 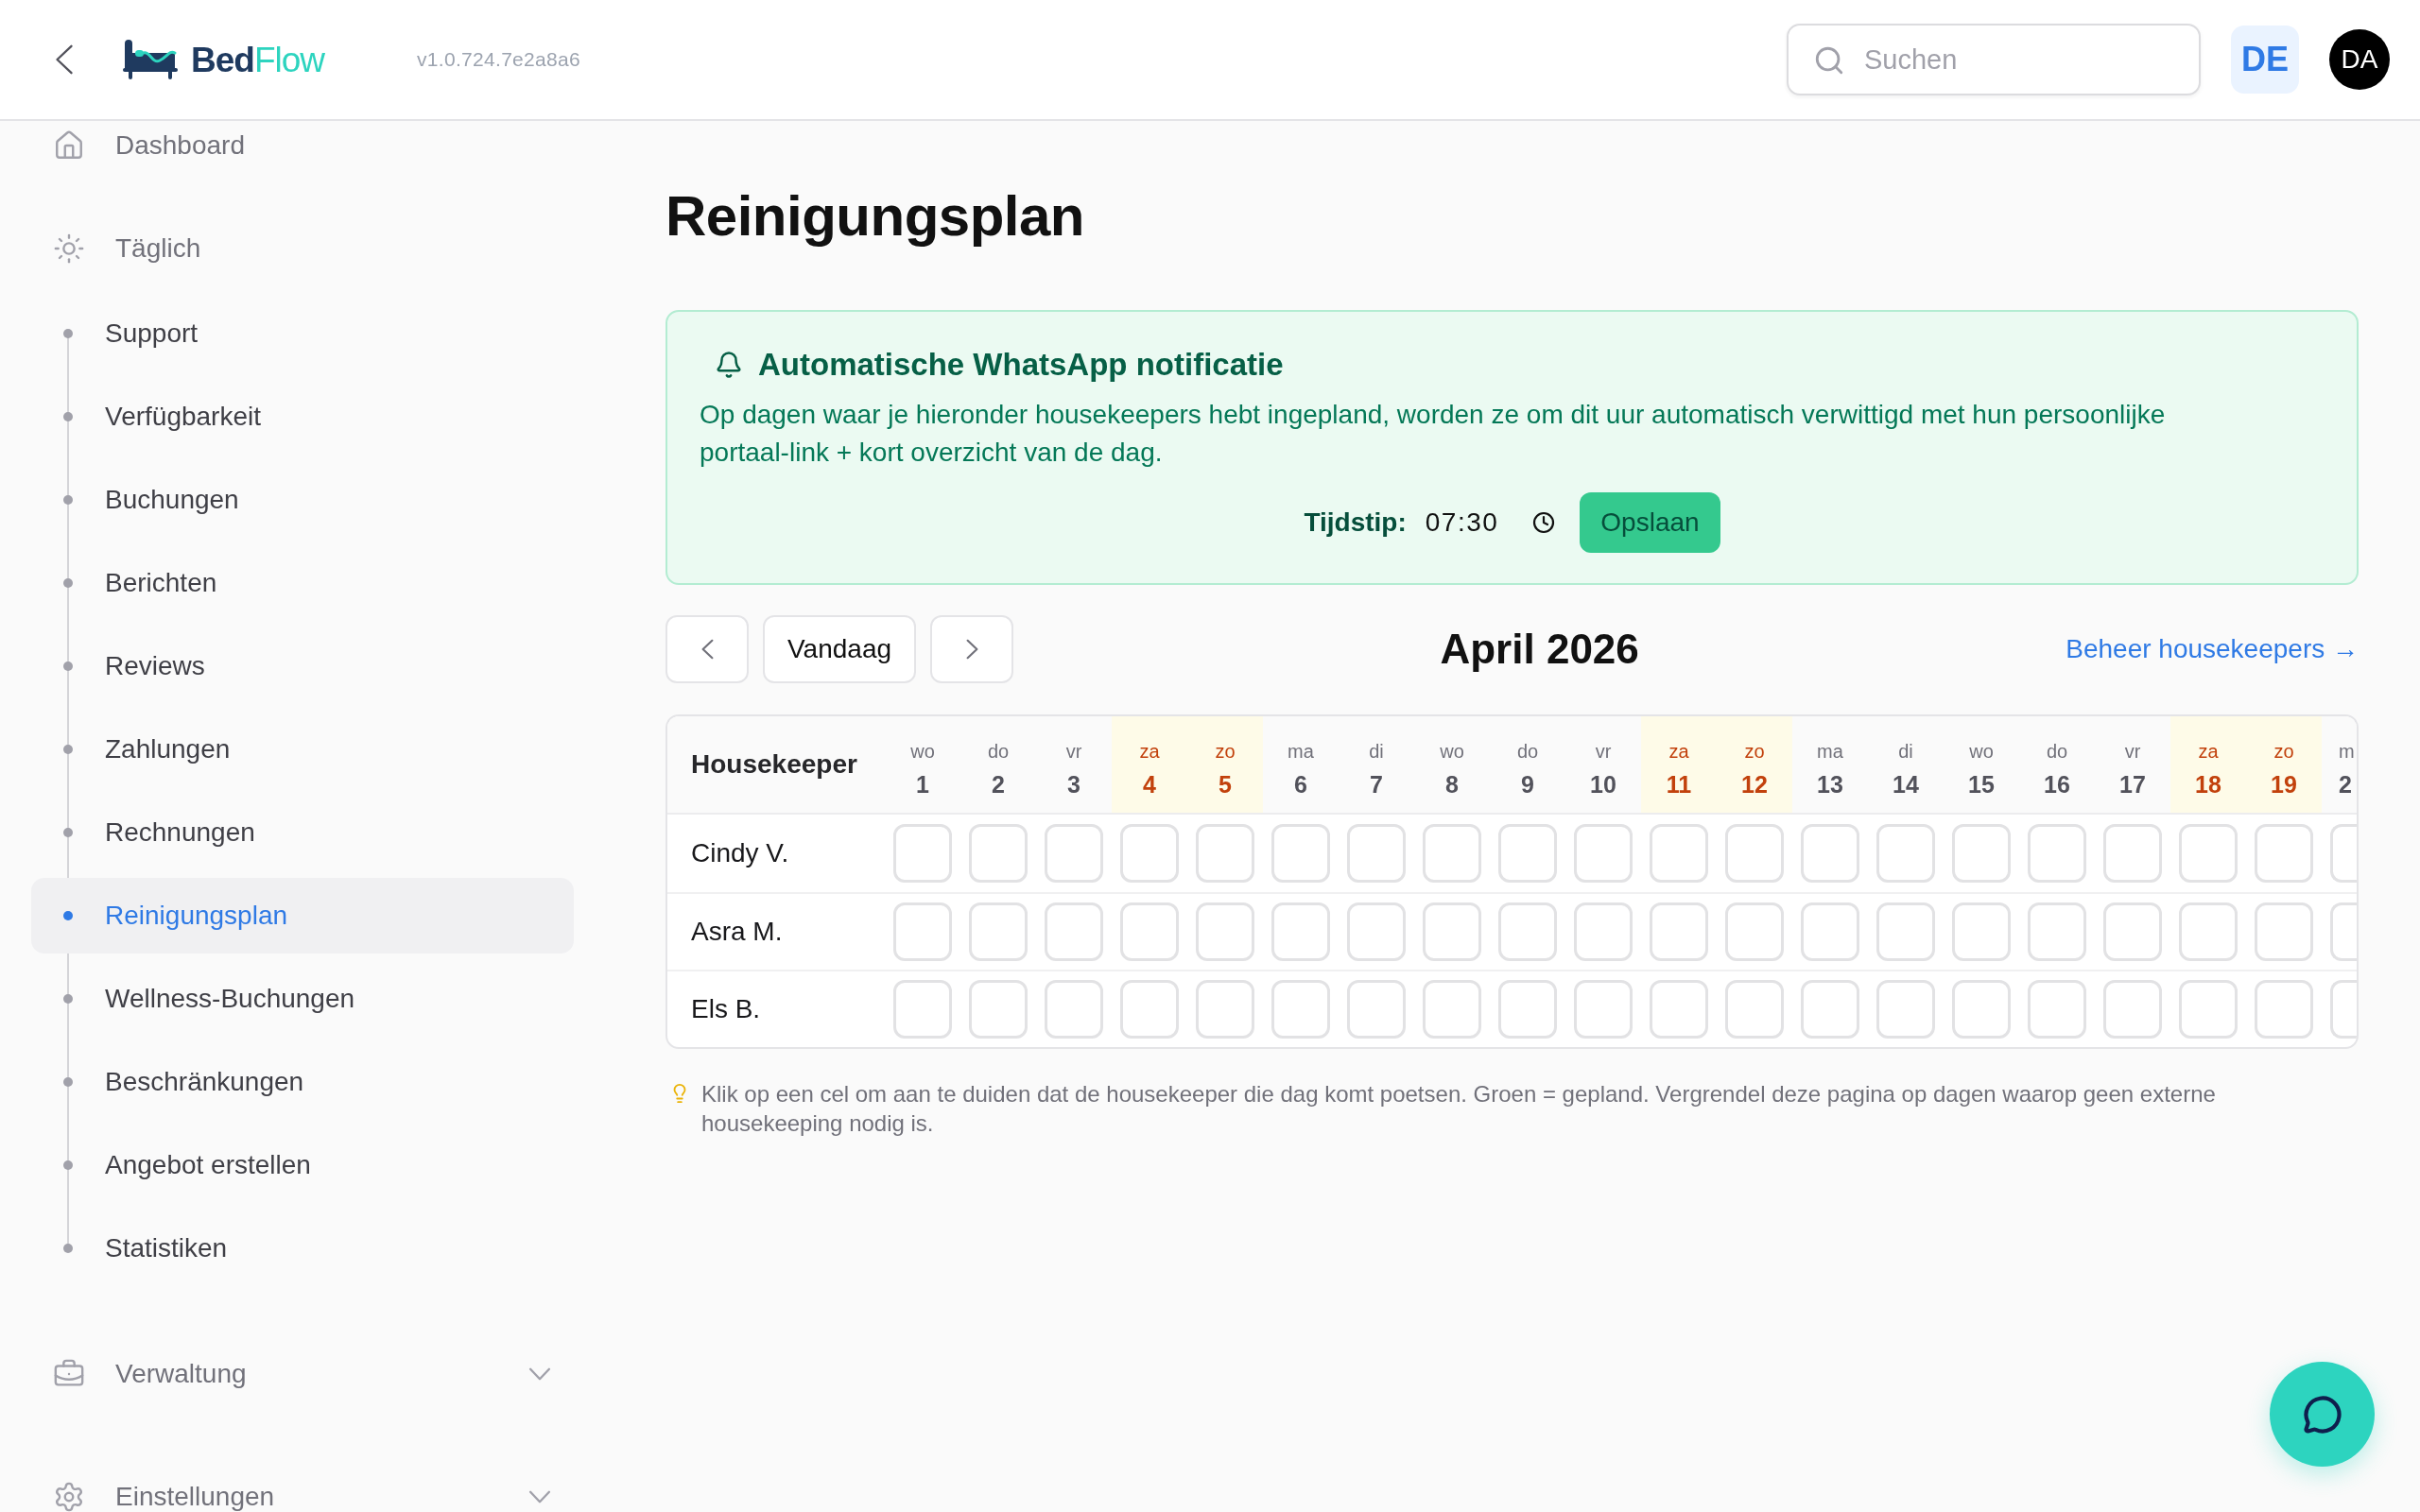 I want to click on sidebar-item: Berichten, so click(x=161, y=583).